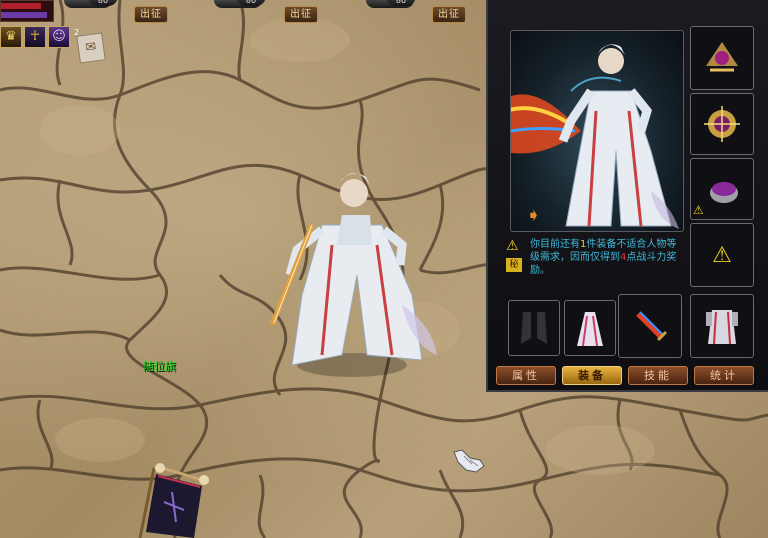  Describe the element at coordinates (59, 37) in the screenshot. I see `portrait-buff-icon: ☺` at that location.